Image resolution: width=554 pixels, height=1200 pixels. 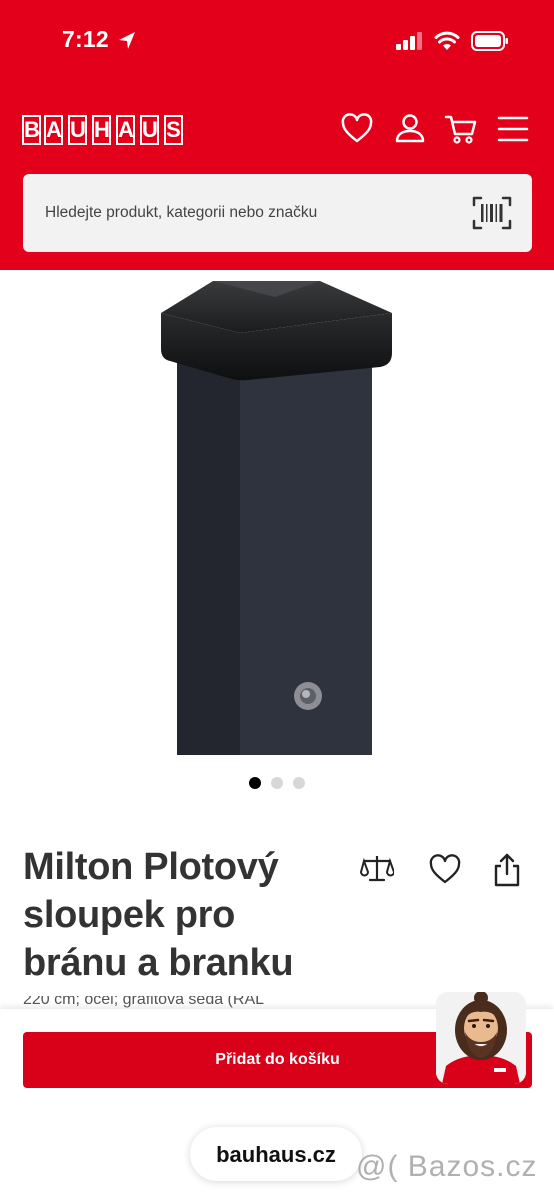 I want to click on status-bar: 7:12, so click(x=277, y=42).